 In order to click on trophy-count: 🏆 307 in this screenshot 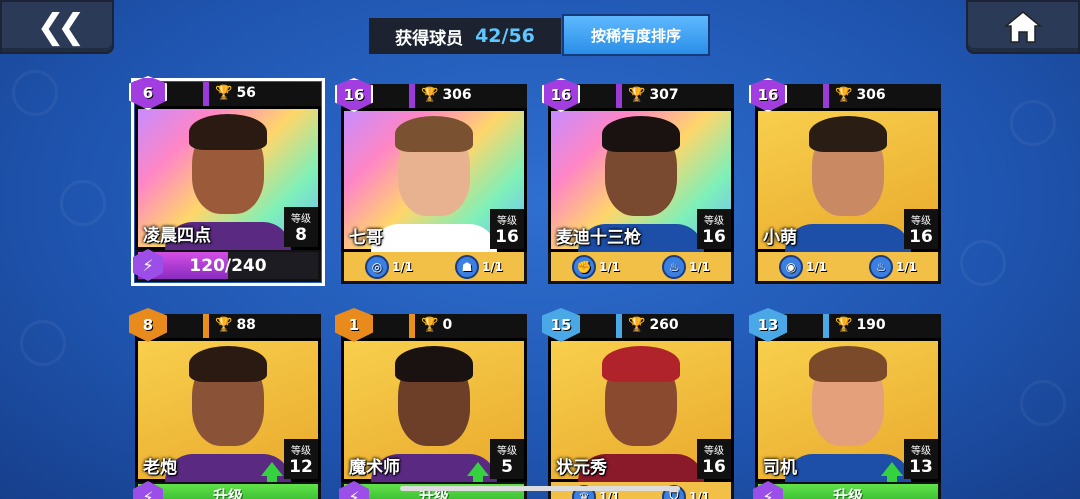, I will do `click(653, 95)`.